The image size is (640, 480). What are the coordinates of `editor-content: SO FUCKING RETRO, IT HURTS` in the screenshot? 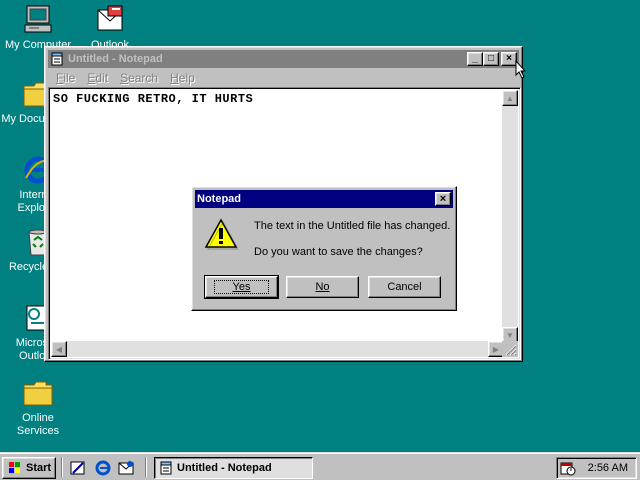 It's located at (153, 99).